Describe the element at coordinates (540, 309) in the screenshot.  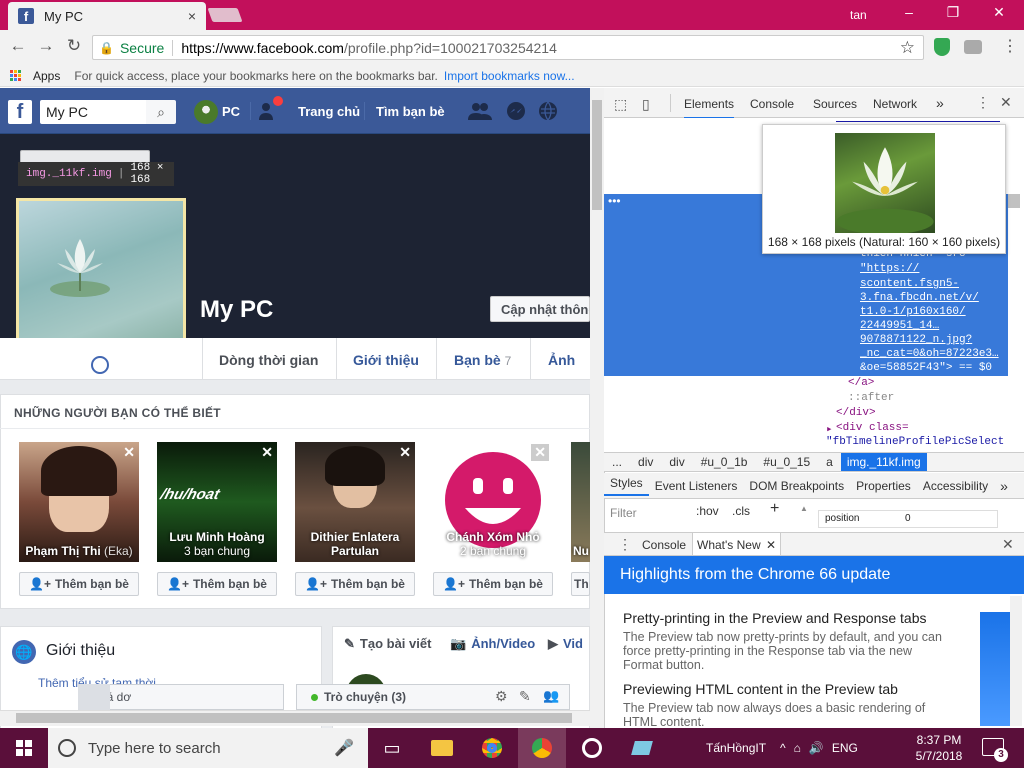
I see `update-info-button: Cập nhật thông` at that location.